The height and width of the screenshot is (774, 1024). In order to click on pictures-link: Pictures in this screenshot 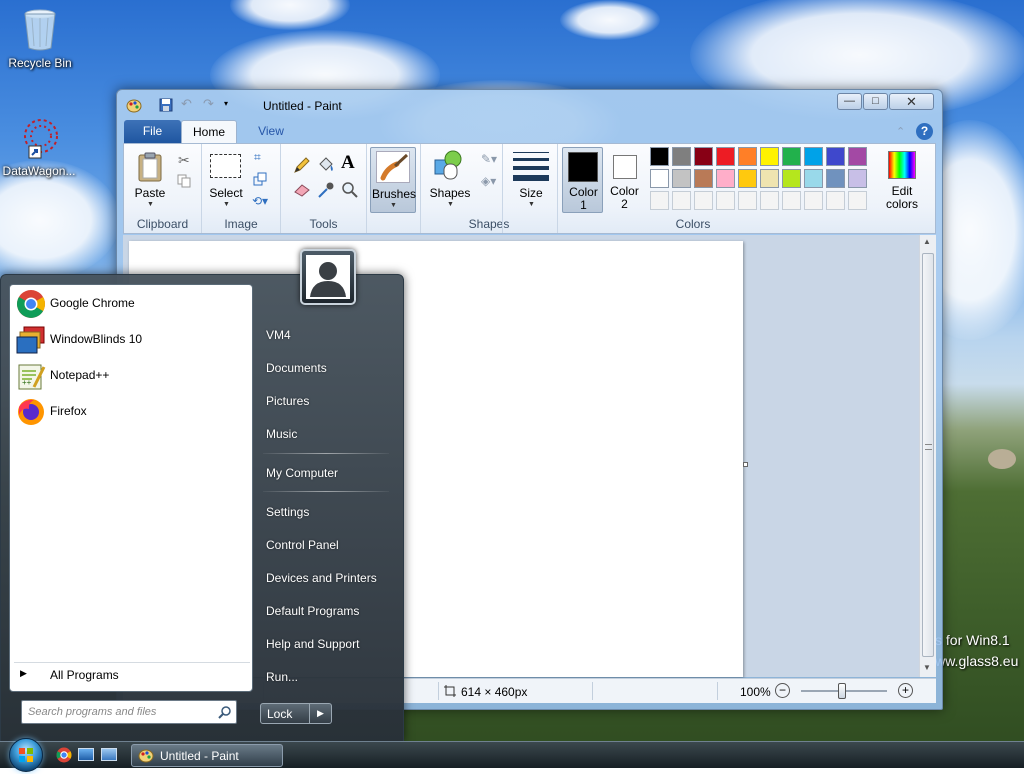, I will do `click(287, 401)`.